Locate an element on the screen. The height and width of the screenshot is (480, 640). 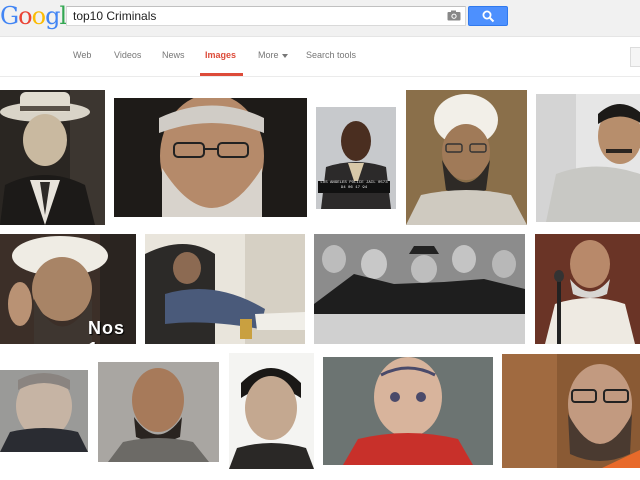
settings-button is located at coordinates (635, 57).